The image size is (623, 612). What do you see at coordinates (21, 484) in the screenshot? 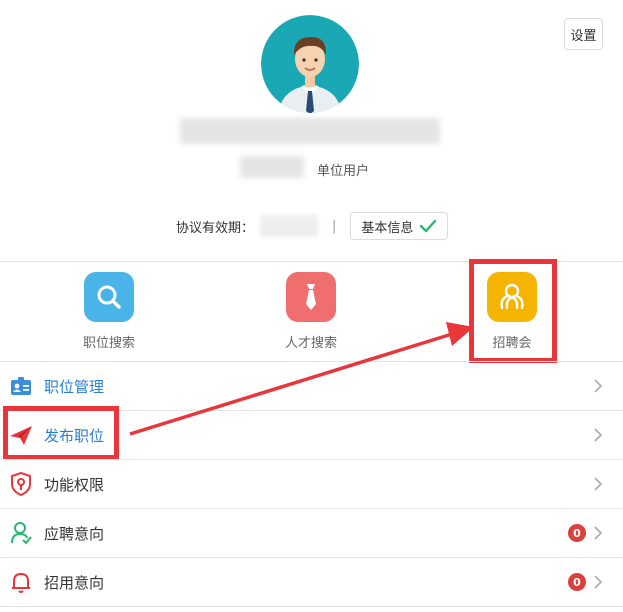
I see `key-icon` at bounding box center [21, 484].